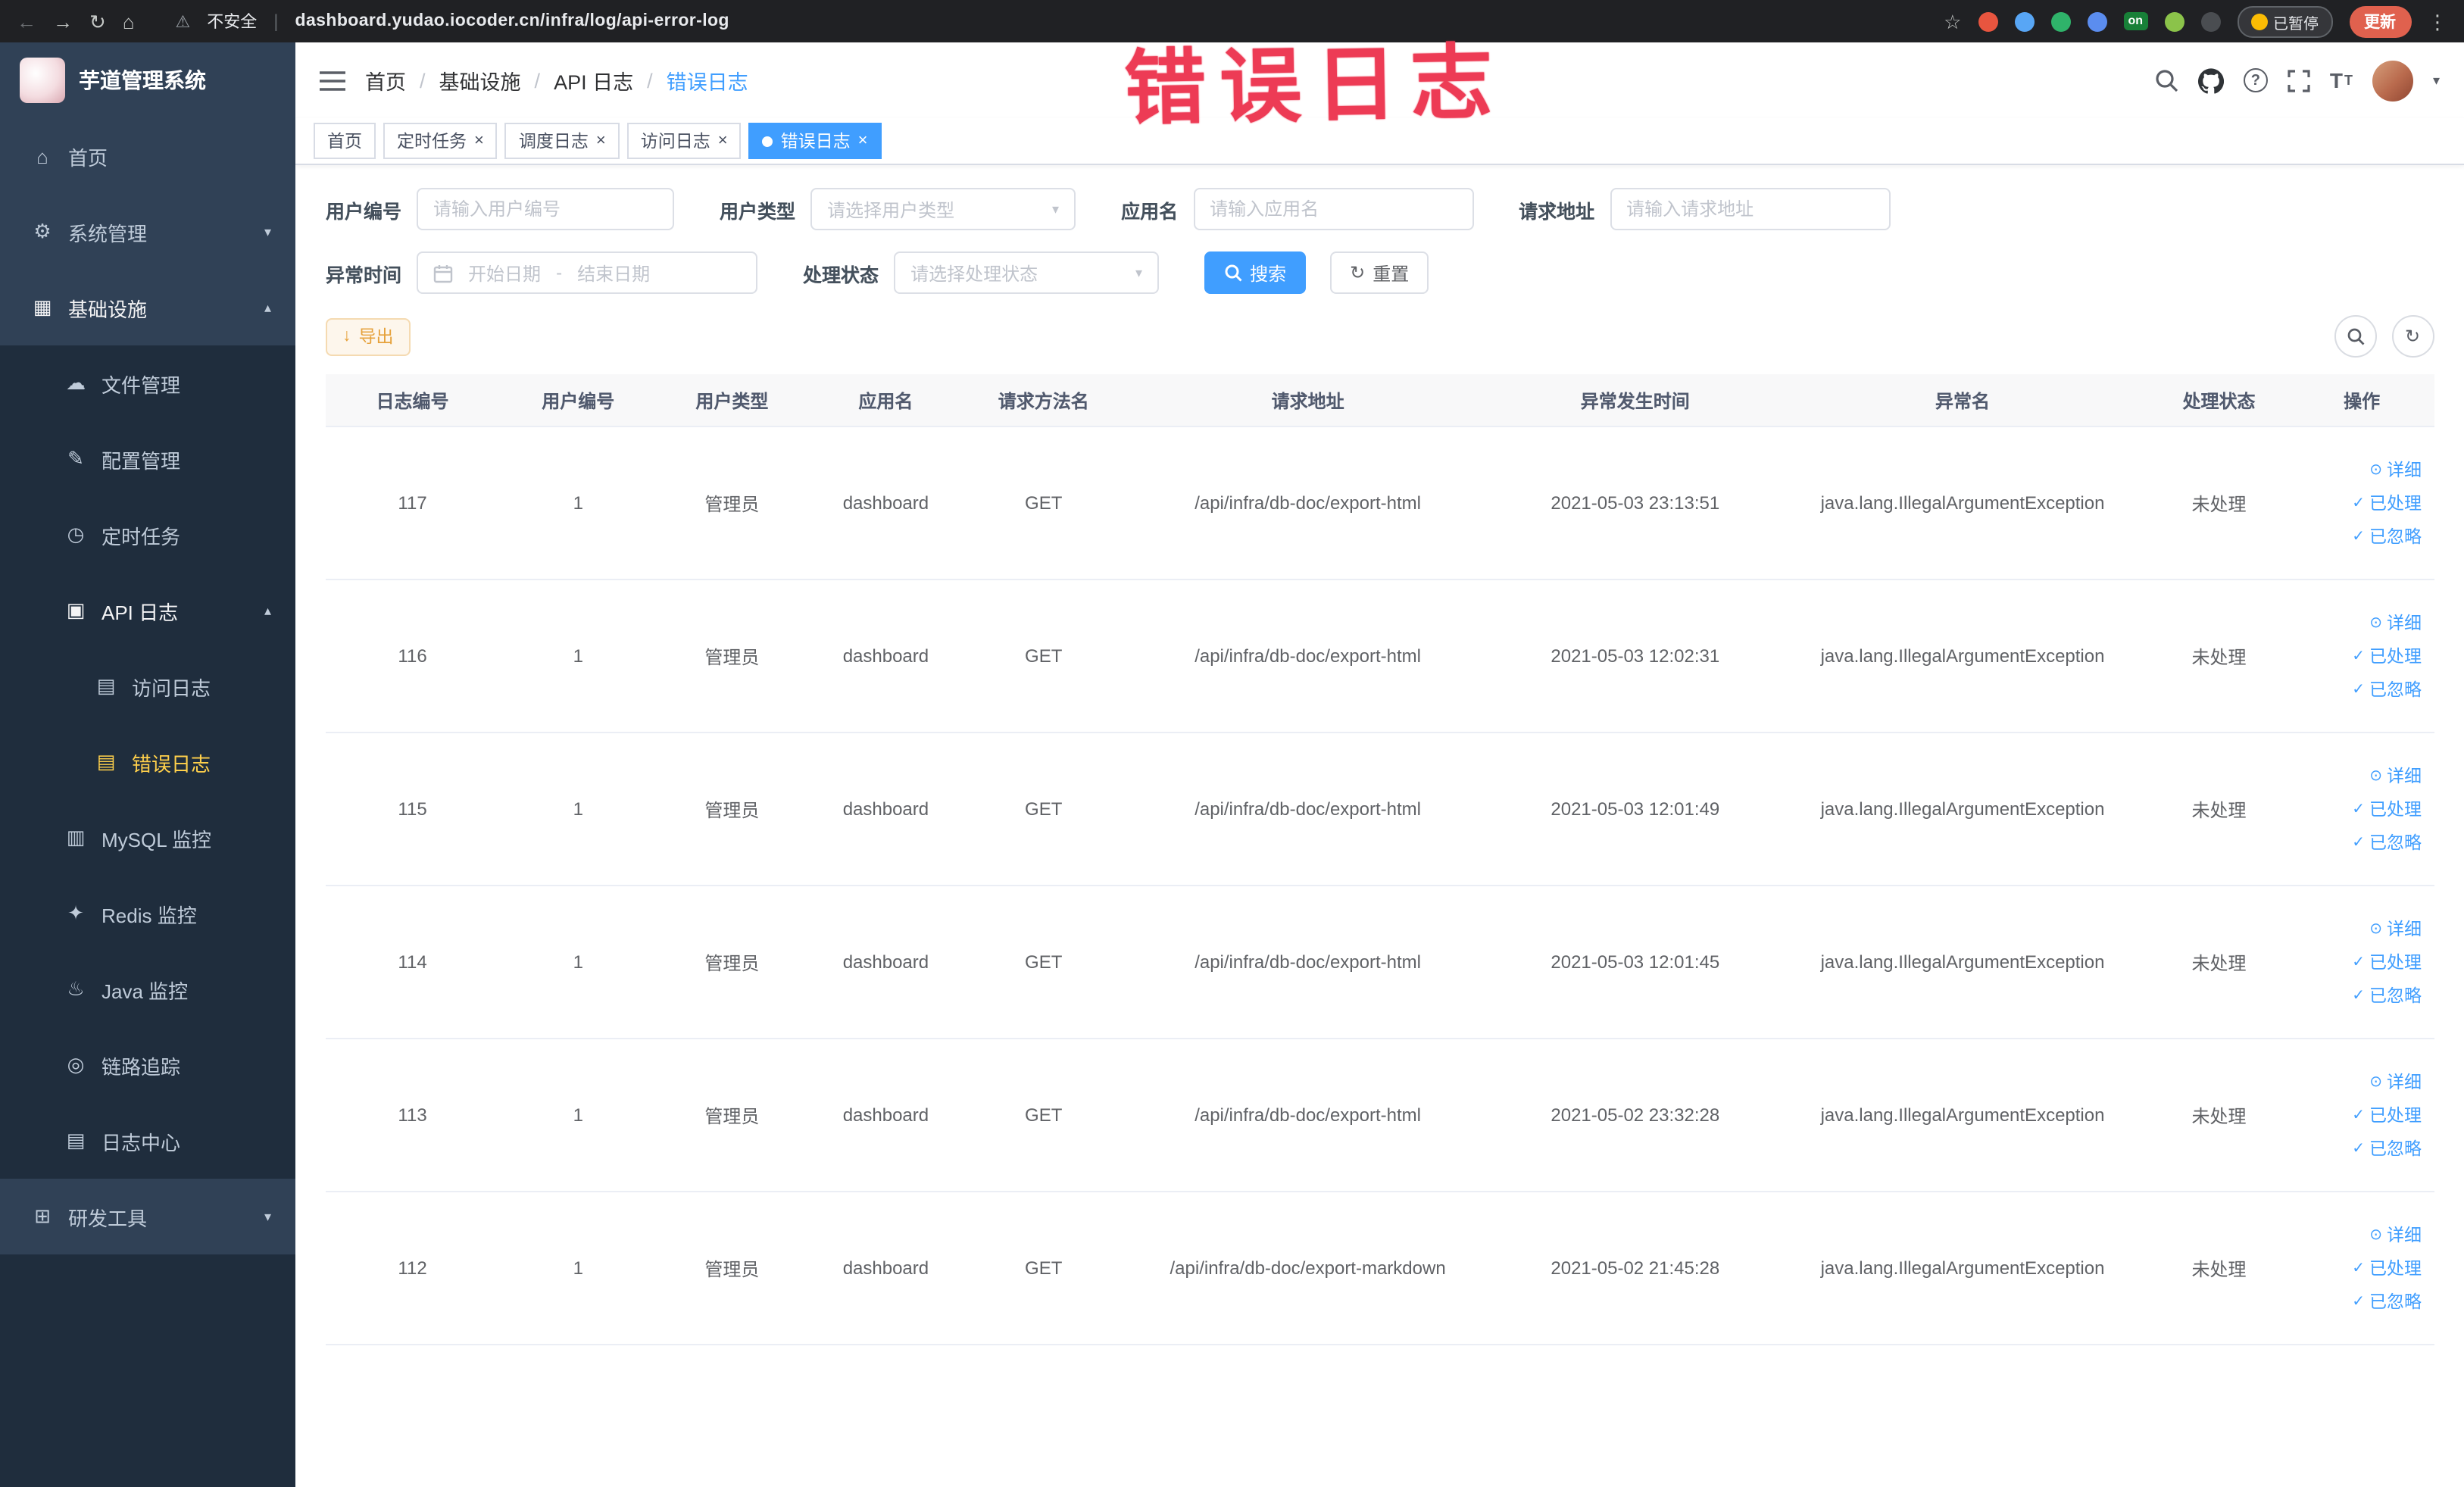 The height and width of the screenshot is (1487, 2464). What do you see at coordinates (684, 141) in the screenshot?
I see `tab-access-log: 访问日志 ×` at bounding box center [684, 141].